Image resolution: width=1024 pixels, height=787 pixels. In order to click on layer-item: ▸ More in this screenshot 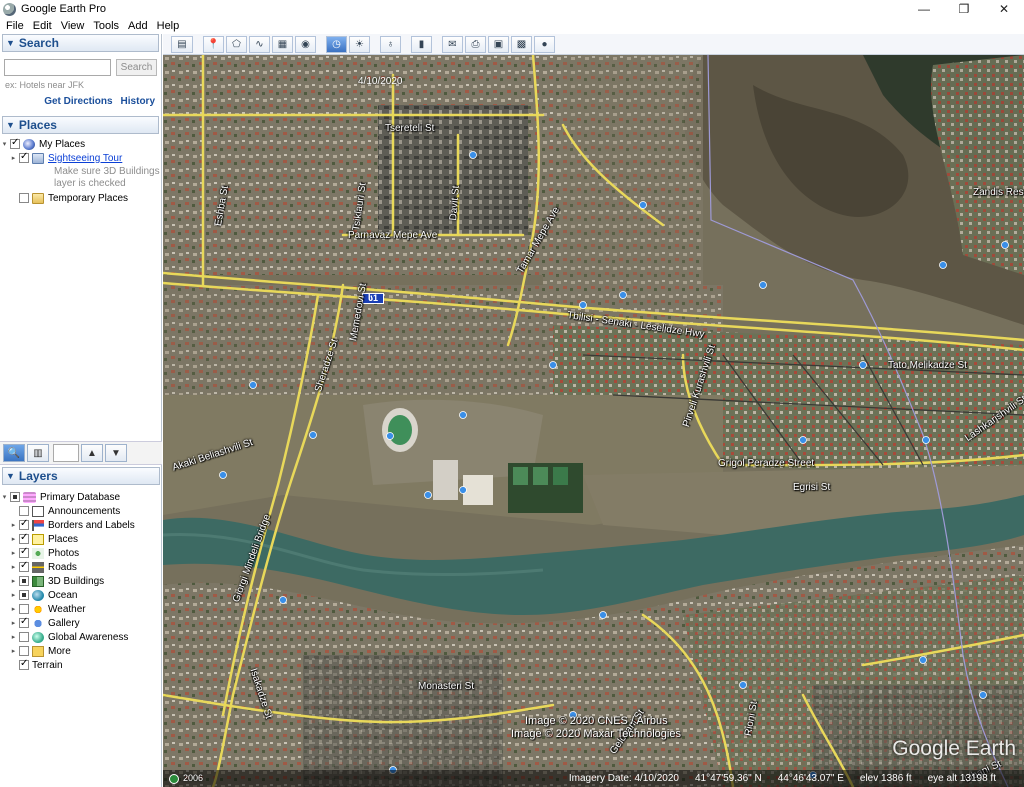, I will do `click(80, 651)`.